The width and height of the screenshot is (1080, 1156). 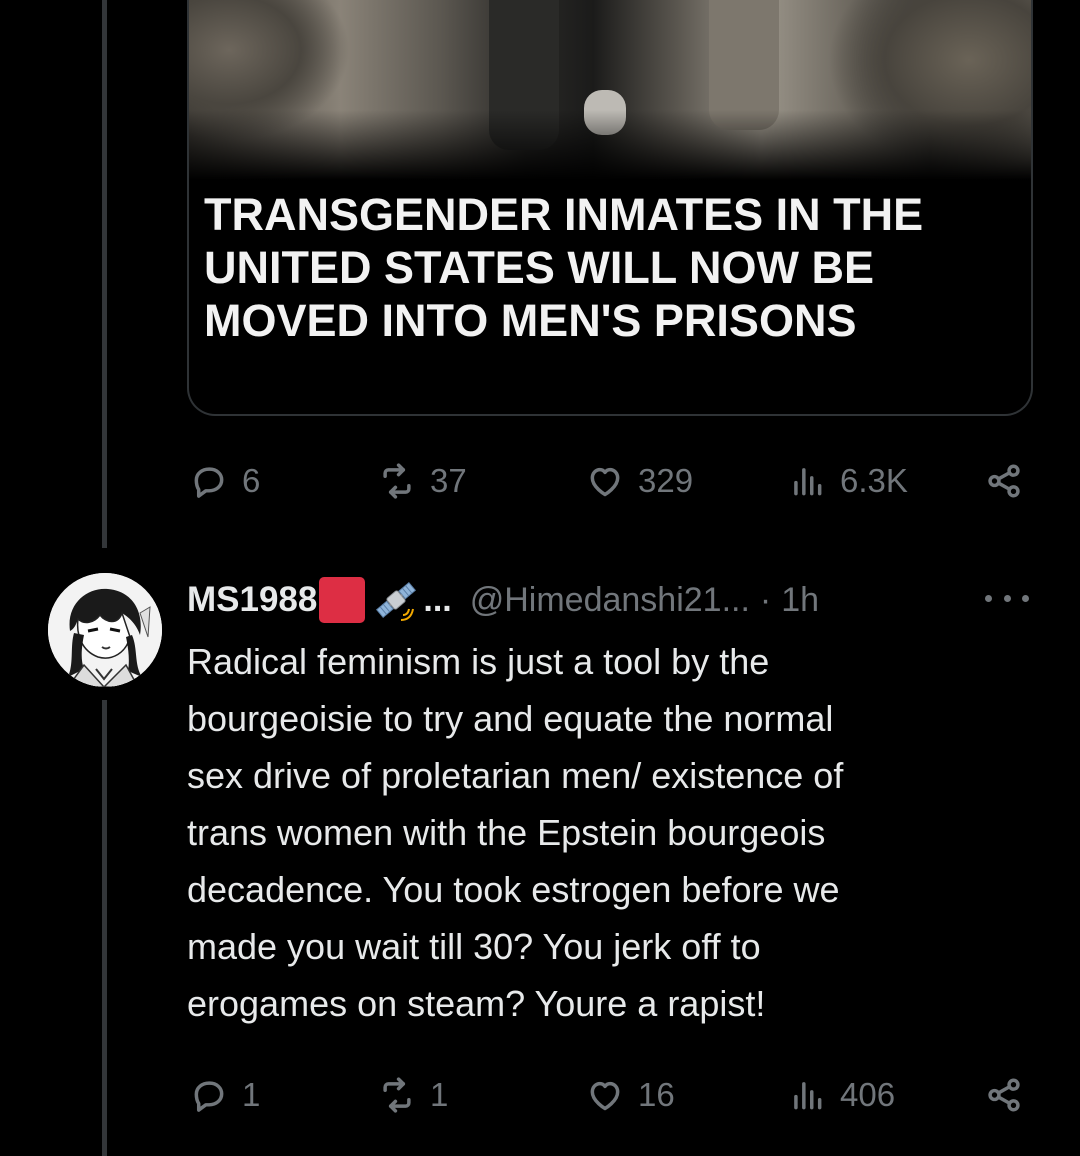 I want to click on like-count: 16, so click(x=656, y=1094).